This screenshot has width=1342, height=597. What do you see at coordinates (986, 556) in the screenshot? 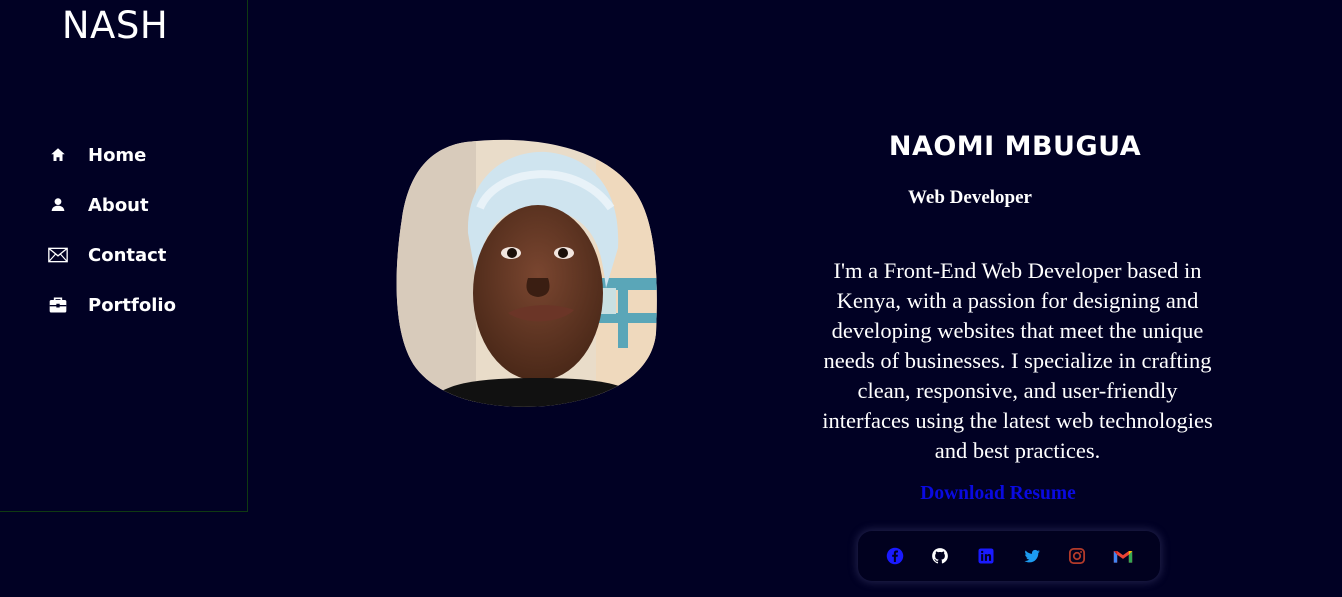
I see `linkedin-icon` at bounding box center [986, 556].